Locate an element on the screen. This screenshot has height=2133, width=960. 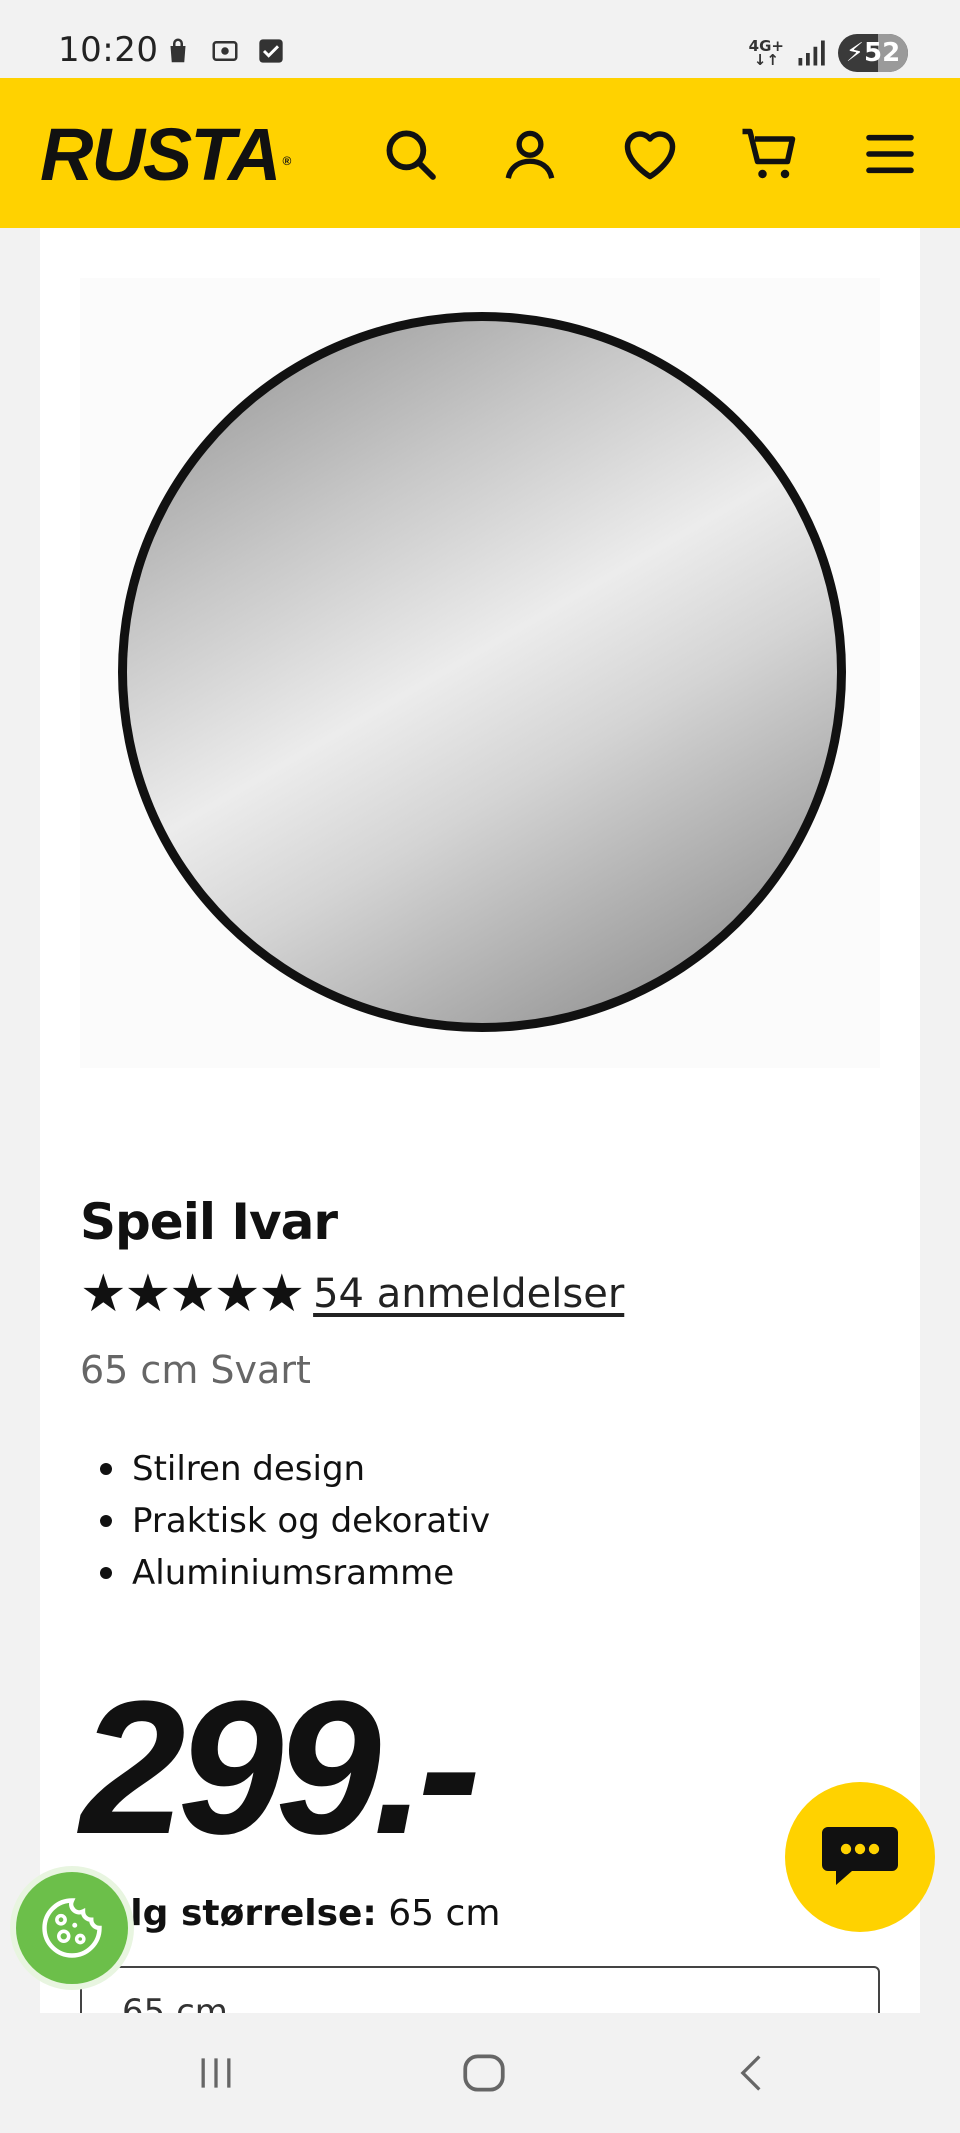
product-title: Speil Ivar is located at coordinates (209, 1222).